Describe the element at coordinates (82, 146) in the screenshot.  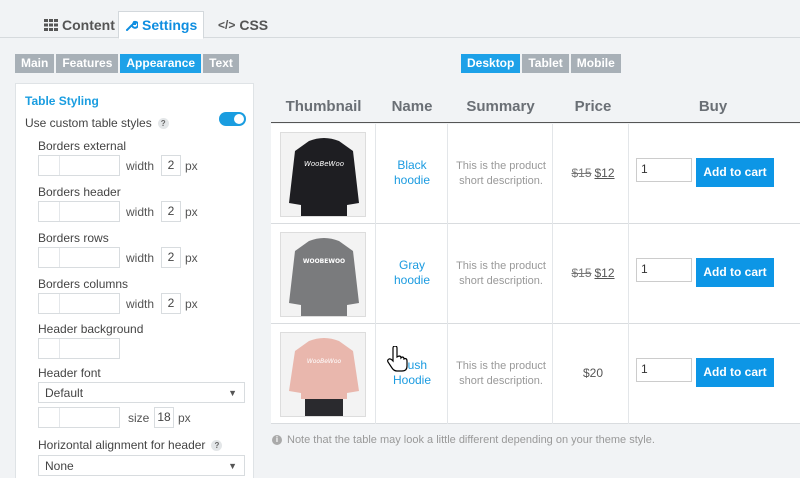
I see `borders-external-label: Borders external` at that location.